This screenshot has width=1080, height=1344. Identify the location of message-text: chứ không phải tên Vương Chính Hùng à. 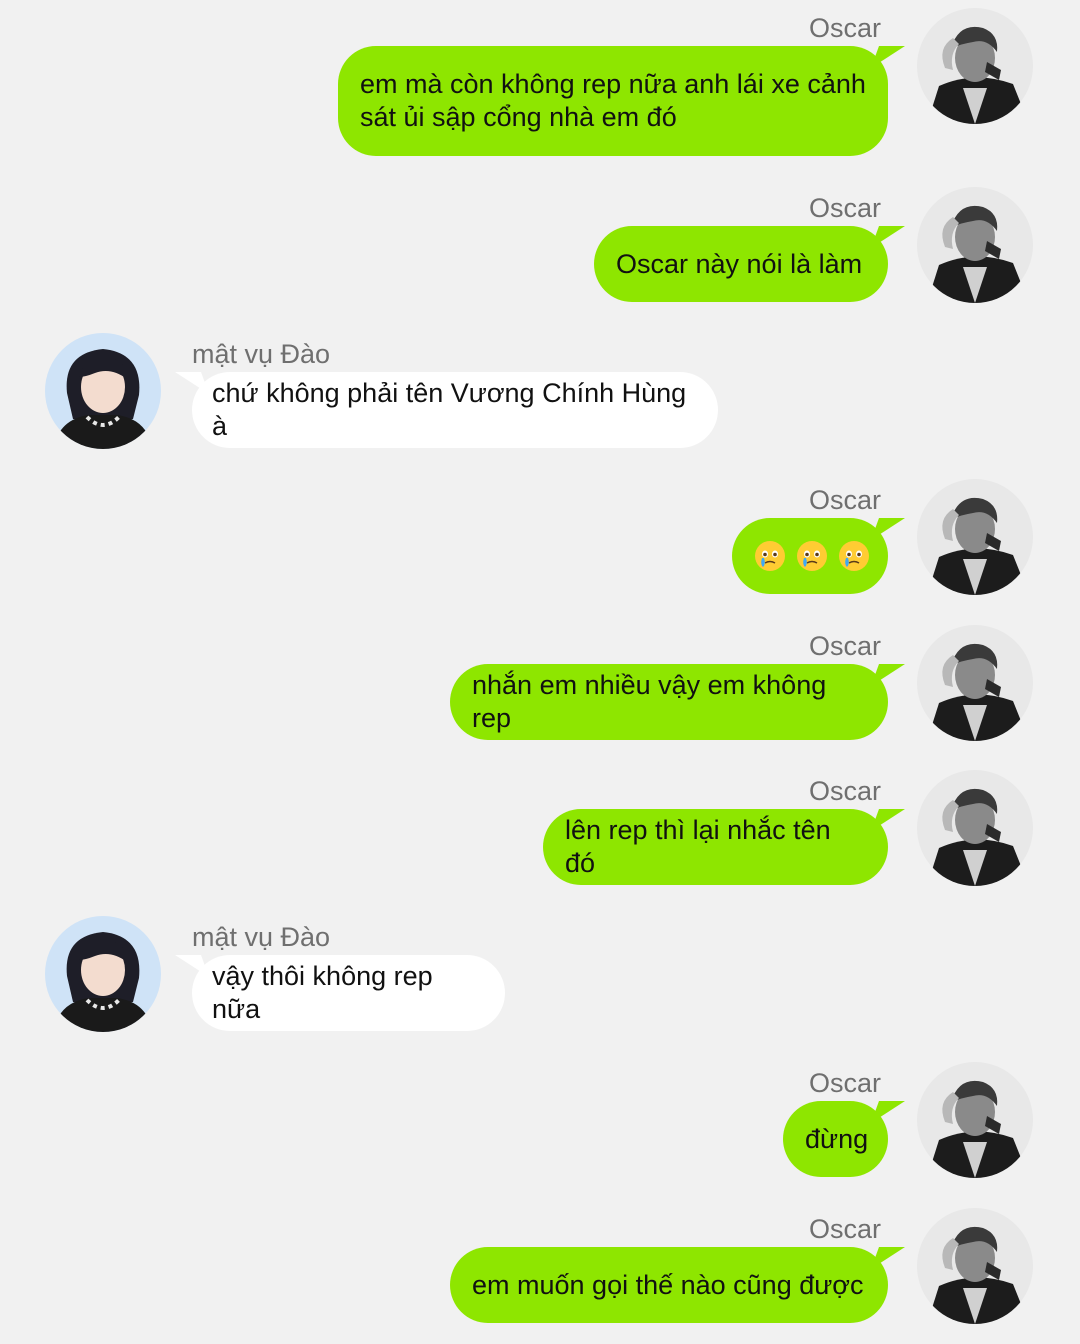
(453, 409).